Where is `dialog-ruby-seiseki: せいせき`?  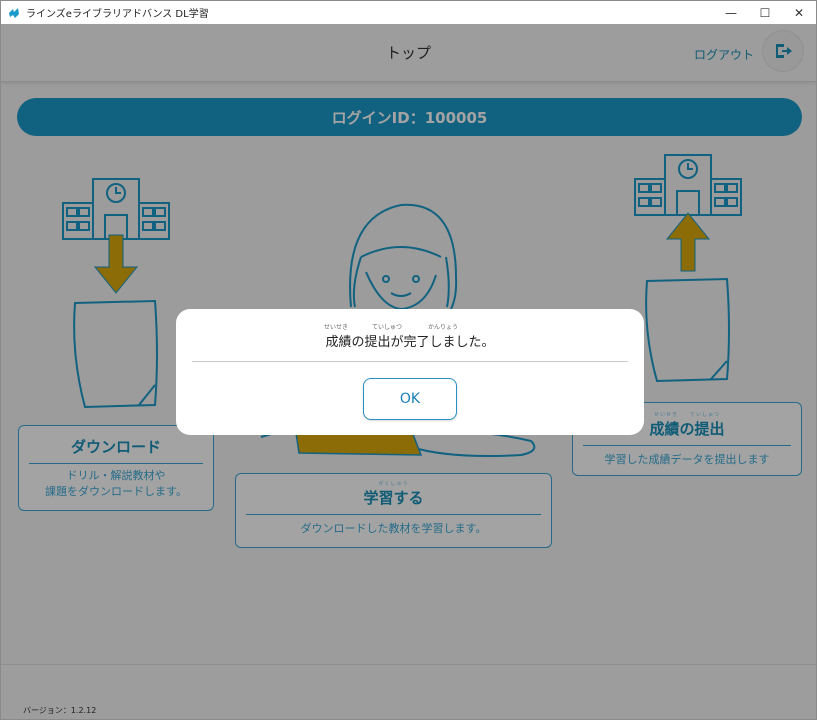
dialog-ruby-seiseki: せいせき is located at coordinates (336, 327).